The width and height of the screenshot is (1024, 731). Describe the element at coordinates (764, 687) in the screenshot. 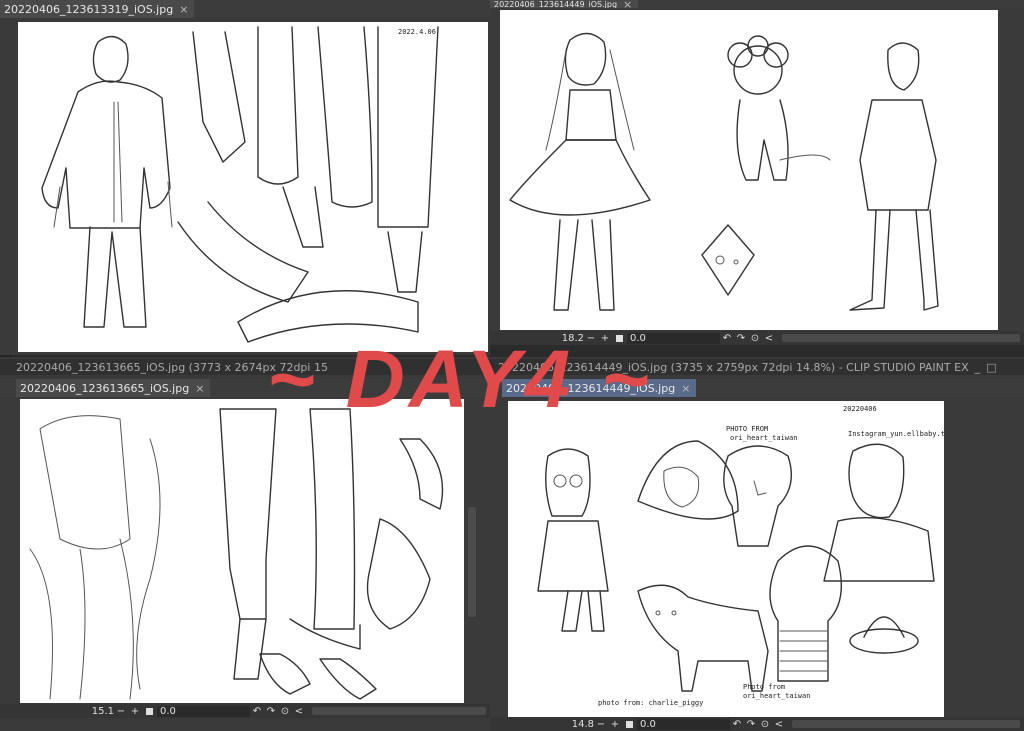

I see `sketch-note-photo-from-3: Photo from` at that location.